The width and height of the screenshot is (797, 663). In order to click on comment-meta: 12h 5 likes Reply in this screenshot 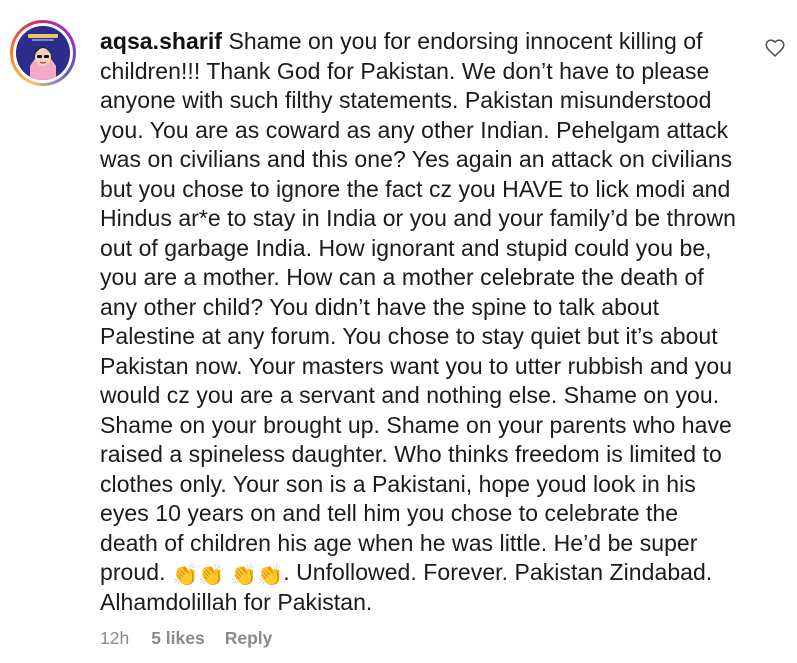, I will do `click(186, 638)`.